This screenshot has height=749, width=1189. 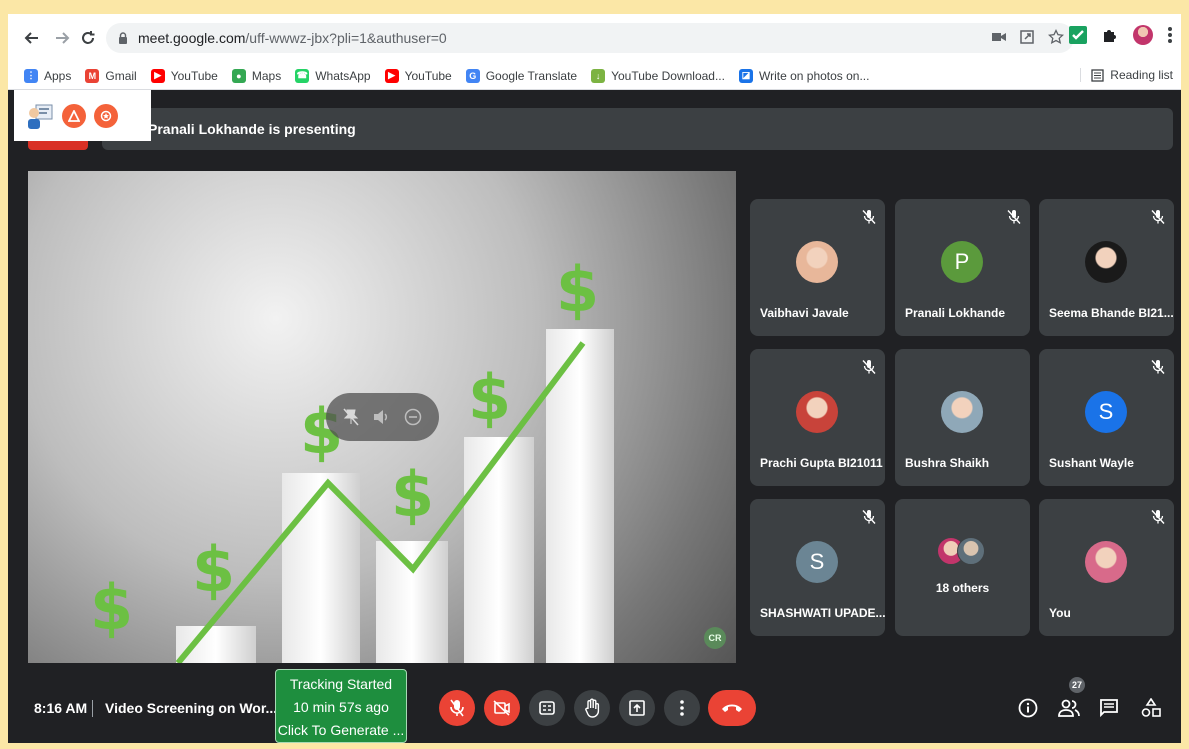 What do you see at coordinates (92, 708) in the screenshot?
I see `clock-separator` at bounding box center [92, 708].